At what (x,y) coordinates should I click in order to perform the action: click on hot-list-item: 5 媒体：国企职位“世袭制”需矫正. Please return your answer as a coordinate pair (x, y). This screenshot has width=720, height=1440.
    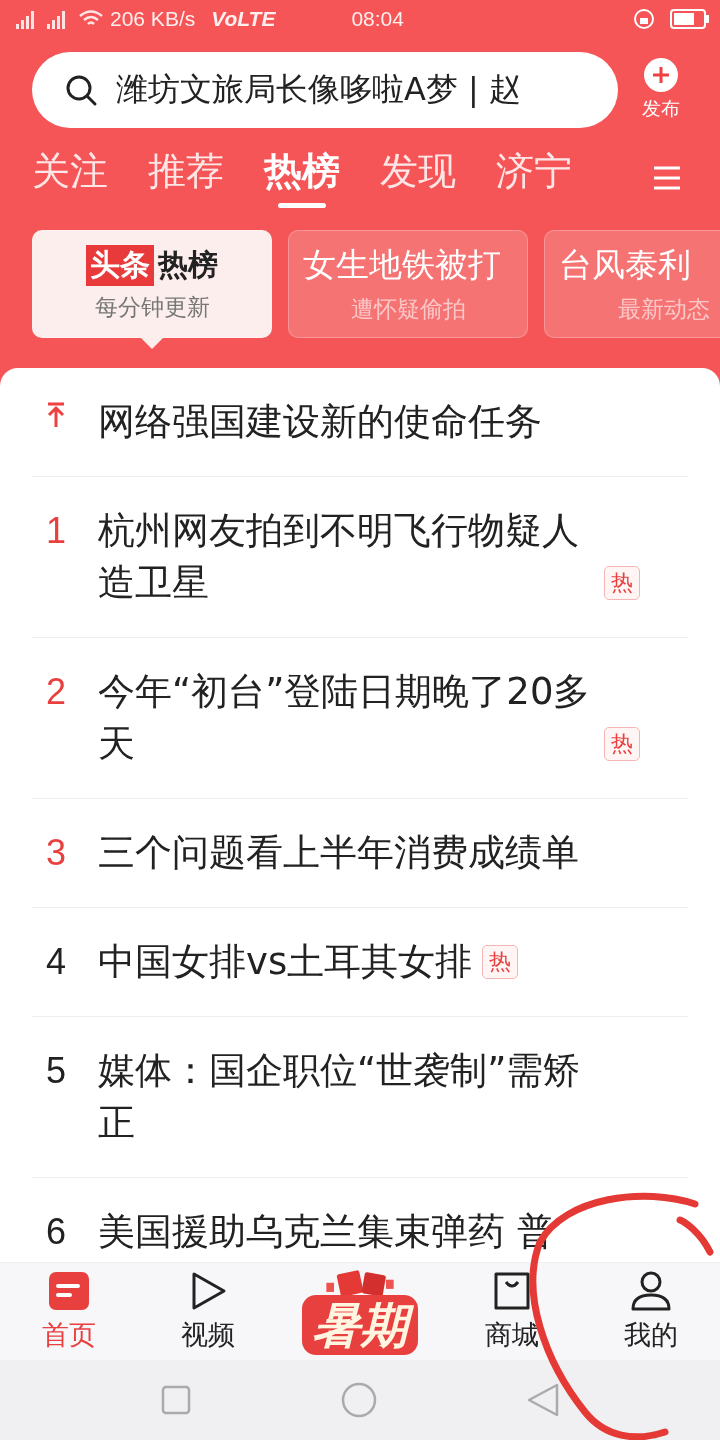
    Looking at the image, I should click on (360, 1097).